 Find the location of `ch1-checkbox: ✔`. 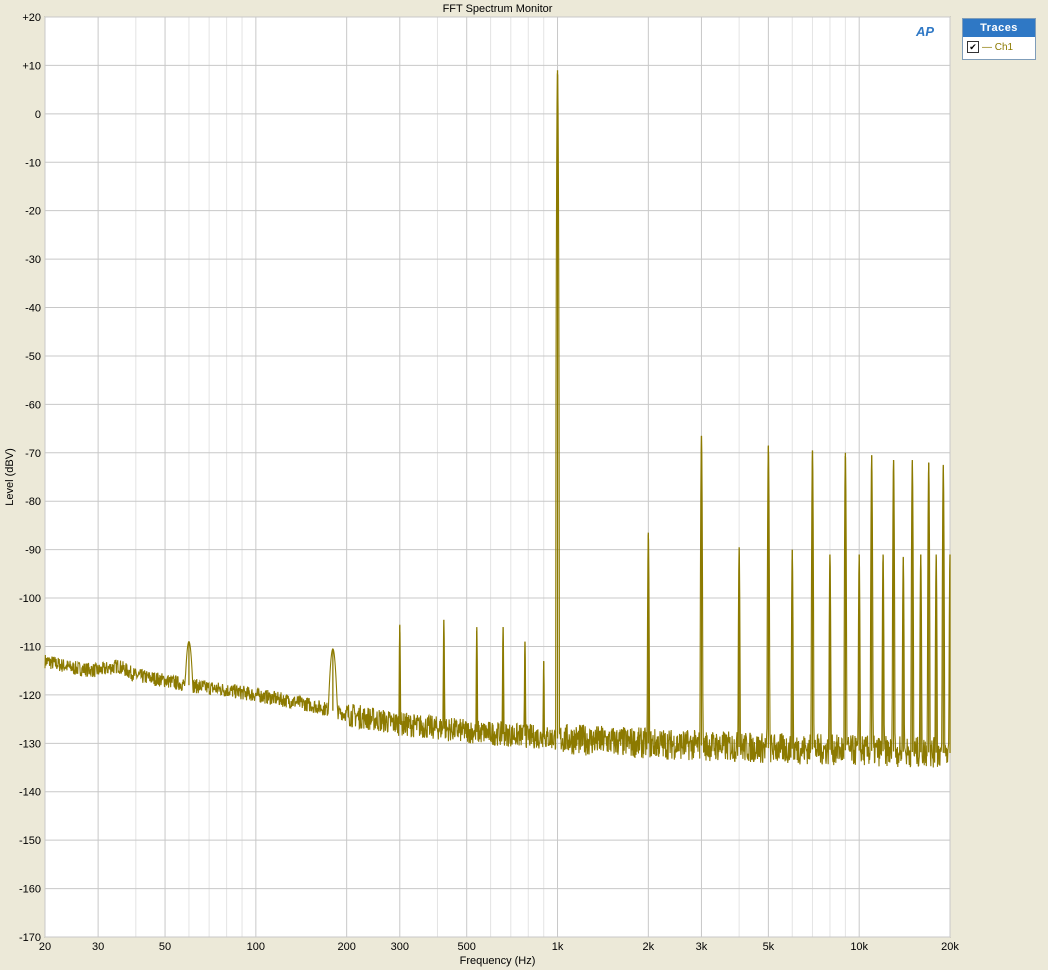

ch1-checkbox: ✔ is located at coordinates (973, 47).